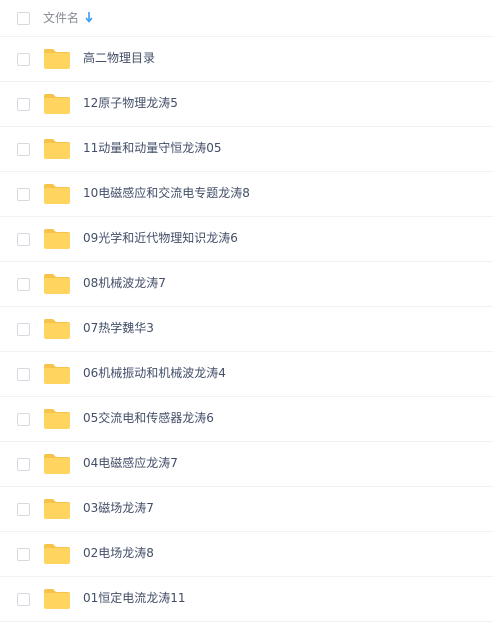 The image size is (493, 623). Describe the element at coordinates (130, 103) in the screenshot. I see `file-name: 12原子物理龙涛5` at that location.